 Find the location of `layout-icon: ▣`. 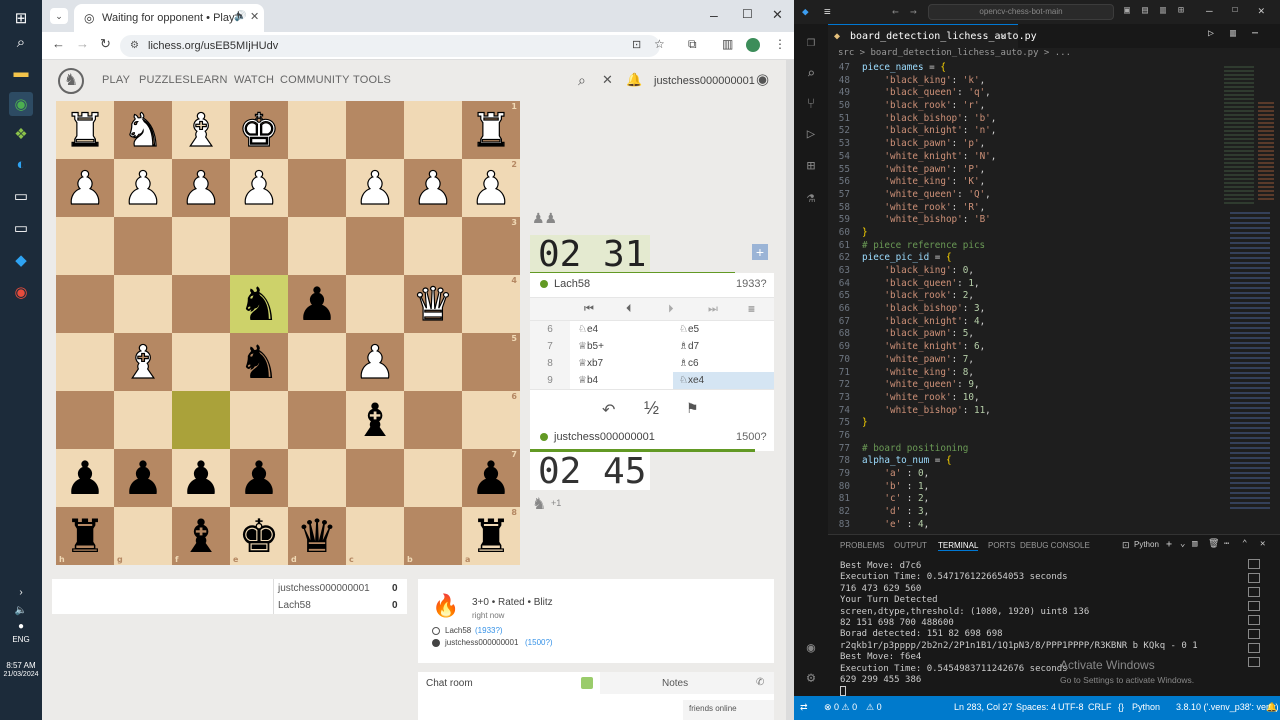

layout-icon: ▣ is located at coordinates (1127, 10).